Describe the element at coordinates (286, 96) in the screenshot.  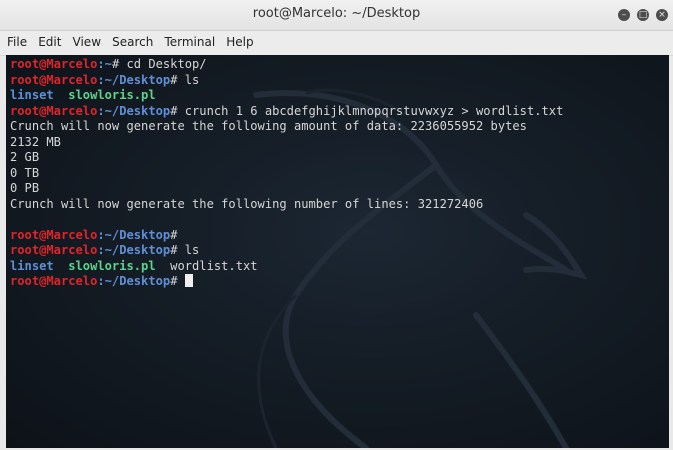
I see `terminal-line: linset slowloris.pl` at that location.